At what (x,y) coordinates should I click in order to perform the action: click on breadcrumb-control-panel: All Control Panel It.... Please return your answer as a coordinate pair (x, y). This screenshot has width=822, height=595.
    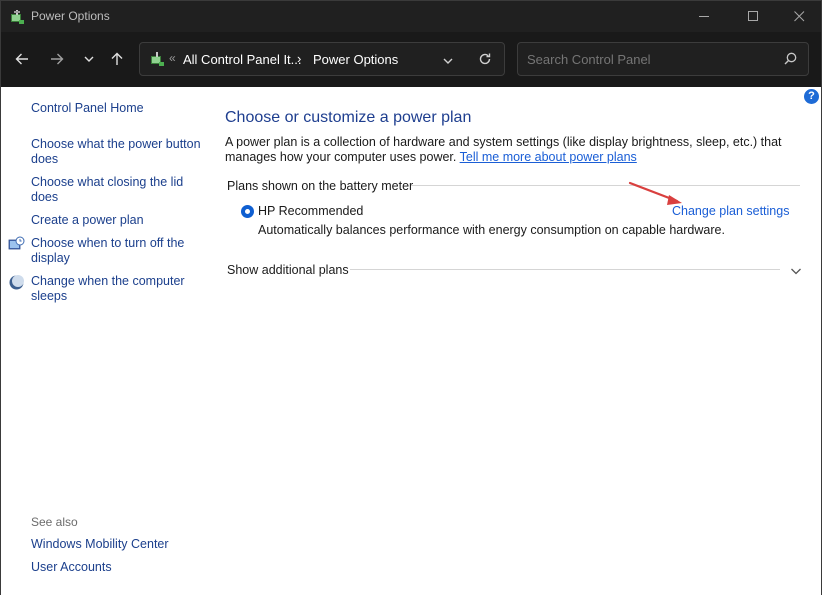
    Looking at the image, I should click on (242, 59).